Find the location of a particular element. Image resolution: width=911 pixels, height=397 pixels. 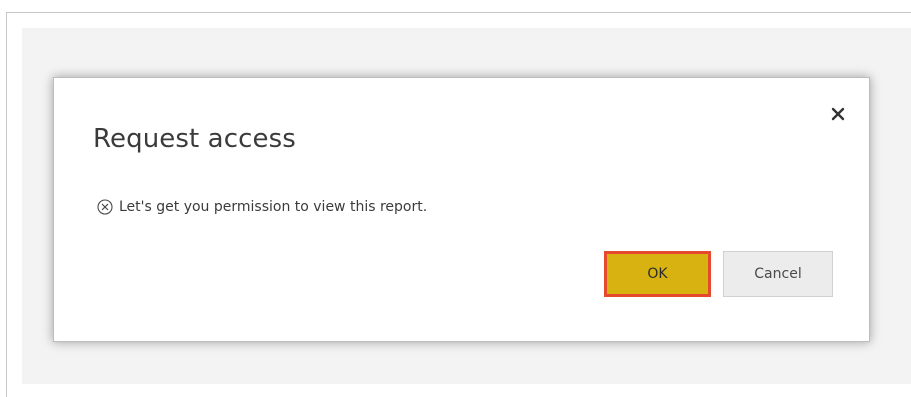

dialog-title: Request access is located at coordinates (194, 139).